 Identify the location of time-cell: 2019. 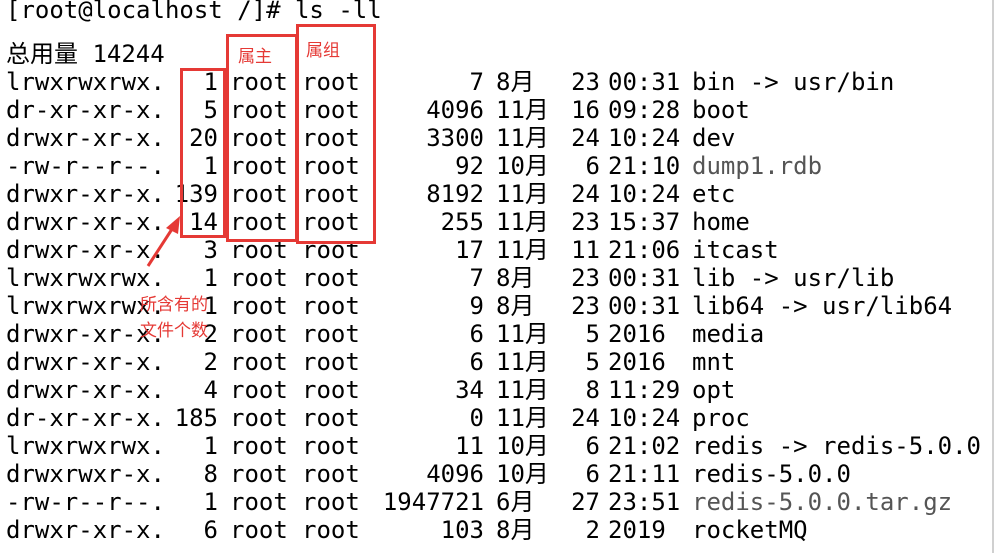
(637, 530).